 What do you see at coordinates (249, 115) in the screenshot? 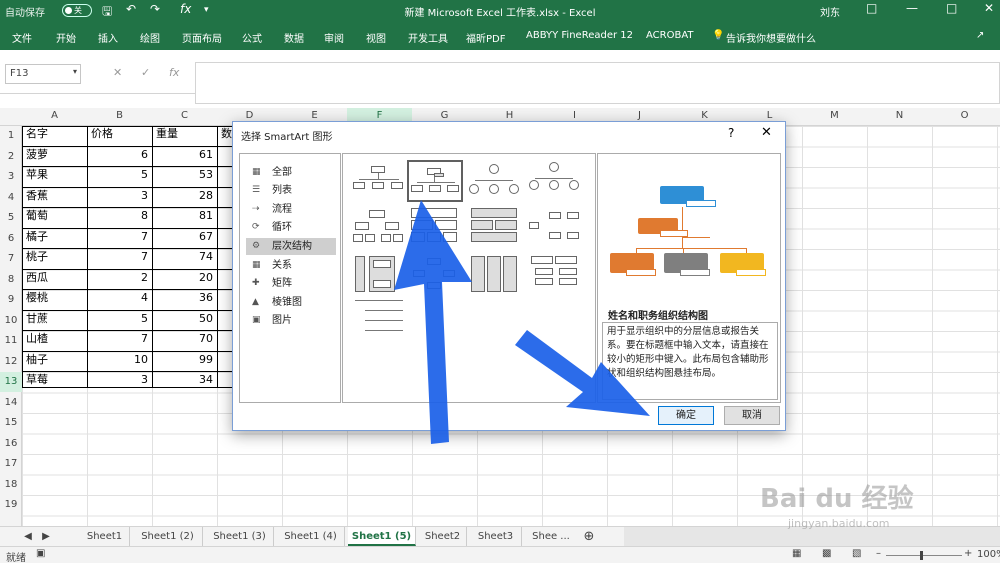
I see `column-header-d: D` at bounding box center [249, 115].